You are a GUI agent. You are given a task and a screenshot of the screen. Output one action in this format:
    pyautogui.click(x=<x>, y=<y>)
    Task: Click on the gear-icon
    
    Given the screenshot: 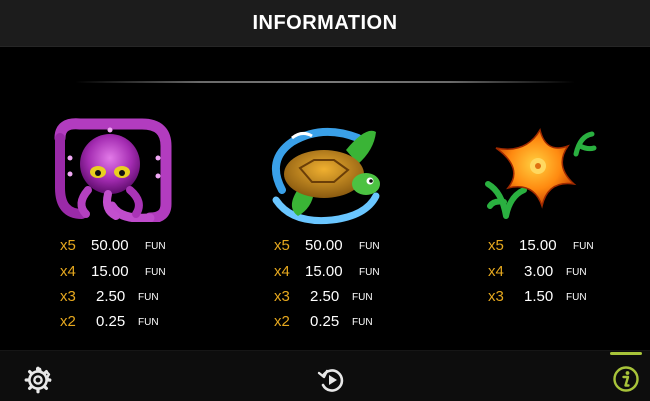 What is the action you would take?
    pyautogui.click(x=38, y=382)
    